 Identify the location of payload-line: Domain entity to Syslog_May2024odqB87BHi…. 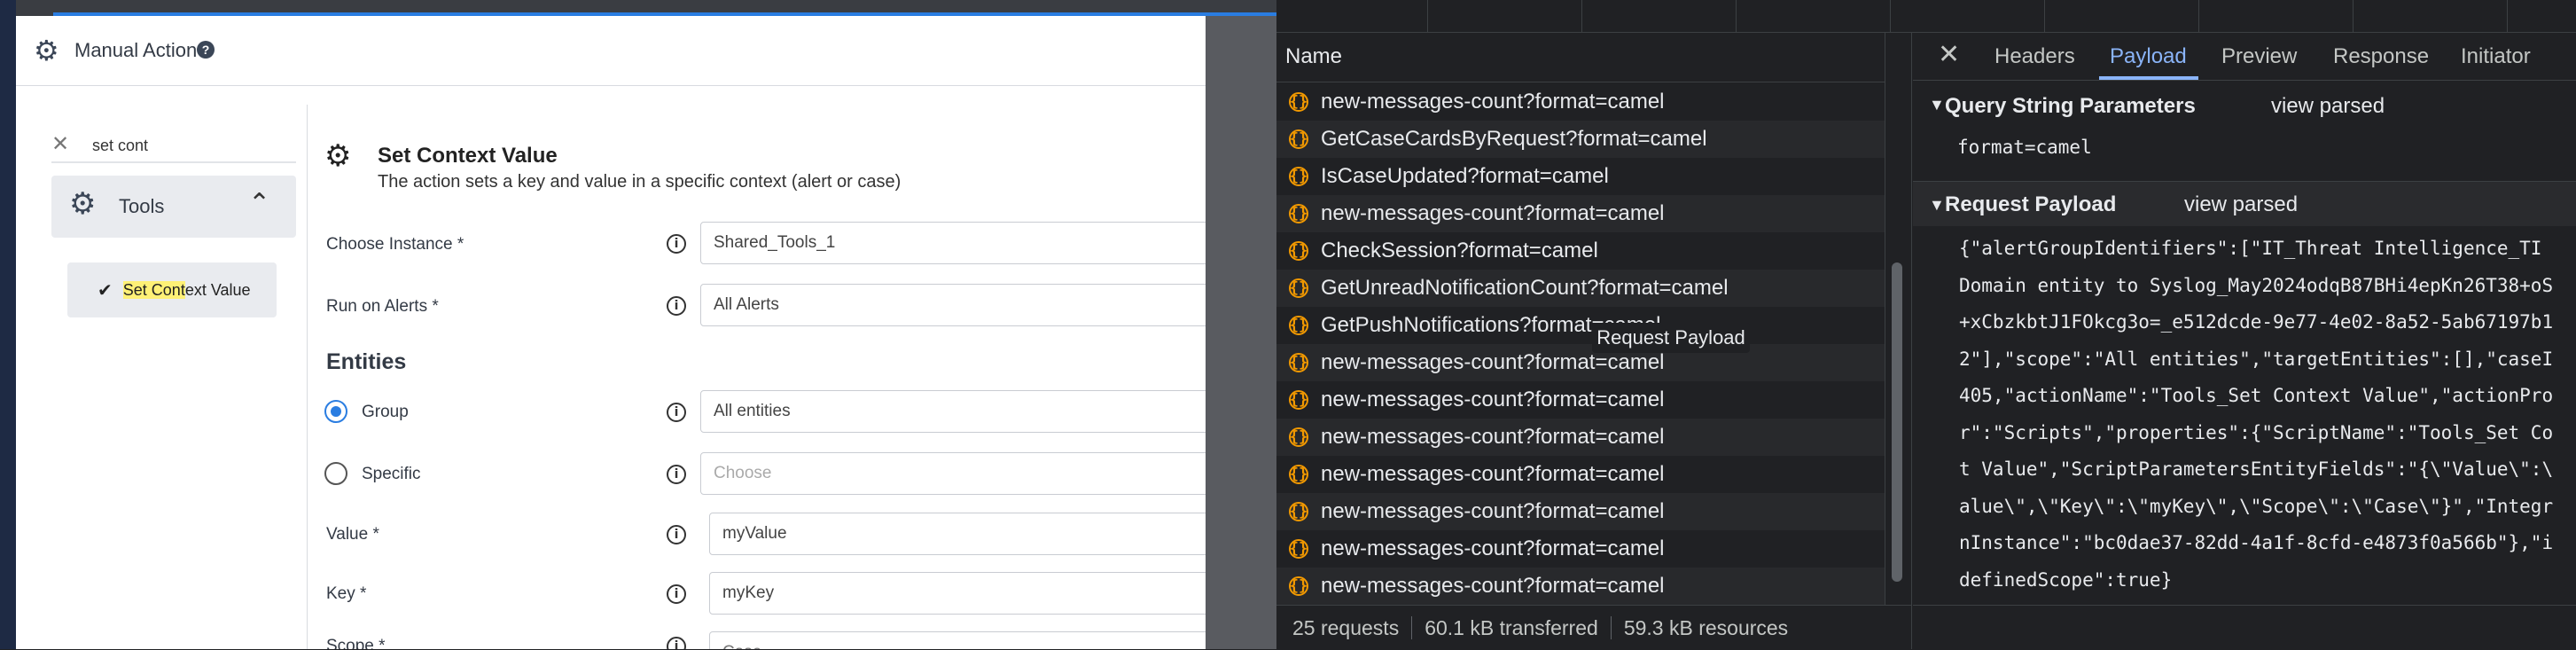
(2256, 285).